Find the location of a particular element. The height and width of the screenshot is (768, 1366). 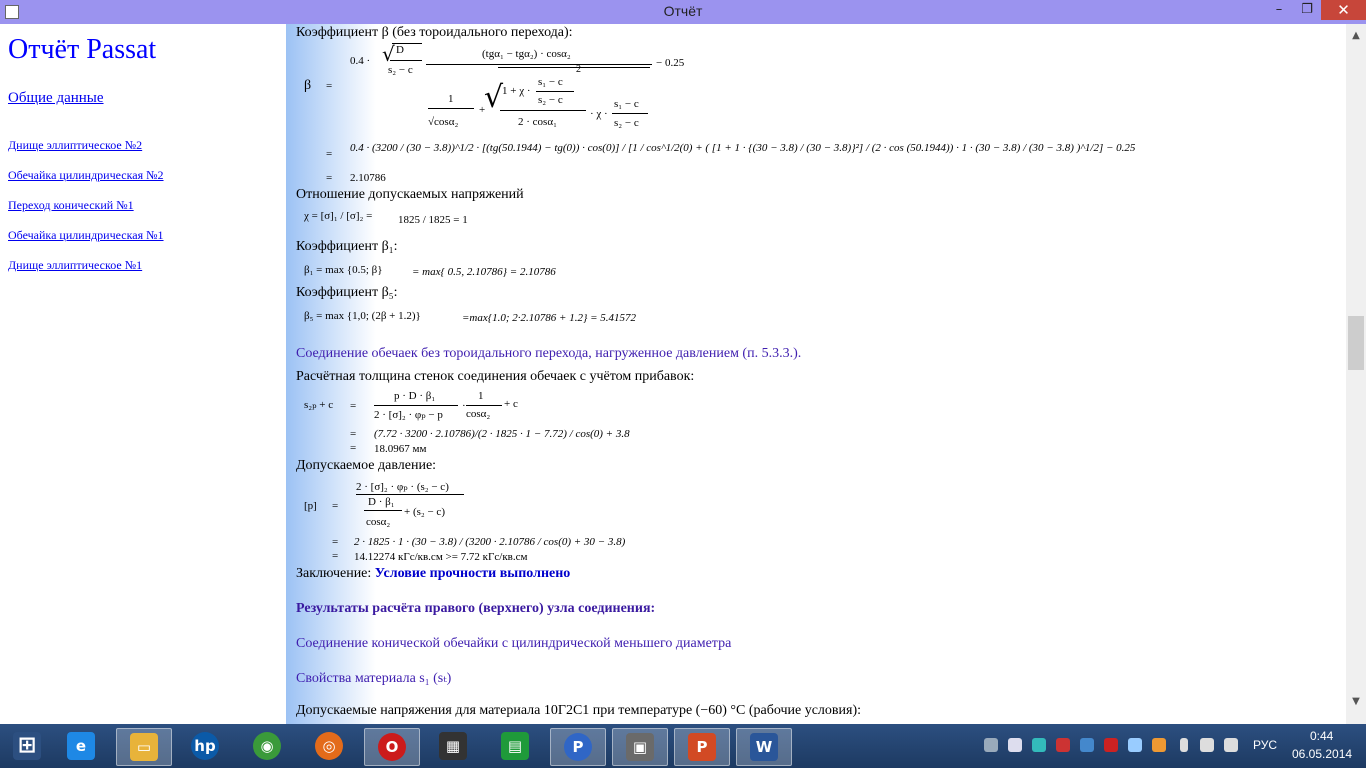

beta1-formula: β₁ = max {0.5; β} is located at coordinates (343, 270).